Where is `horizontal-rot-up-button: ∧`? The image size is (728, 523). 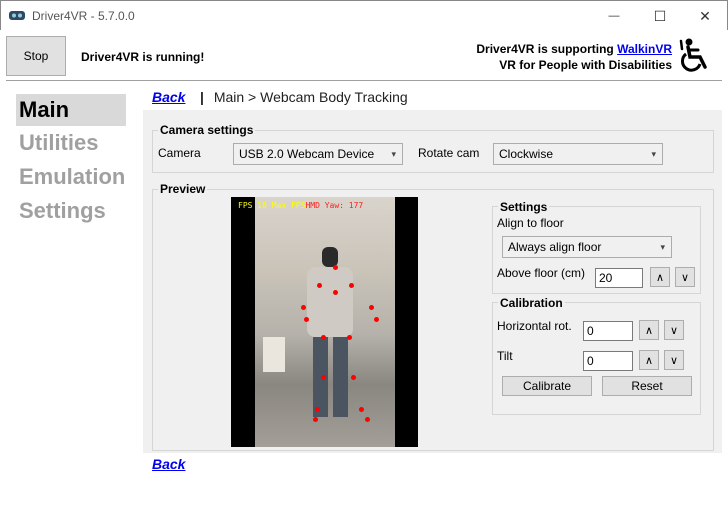 horizontal-rot-up-button: ∧ is located at coordinates (649, 330).